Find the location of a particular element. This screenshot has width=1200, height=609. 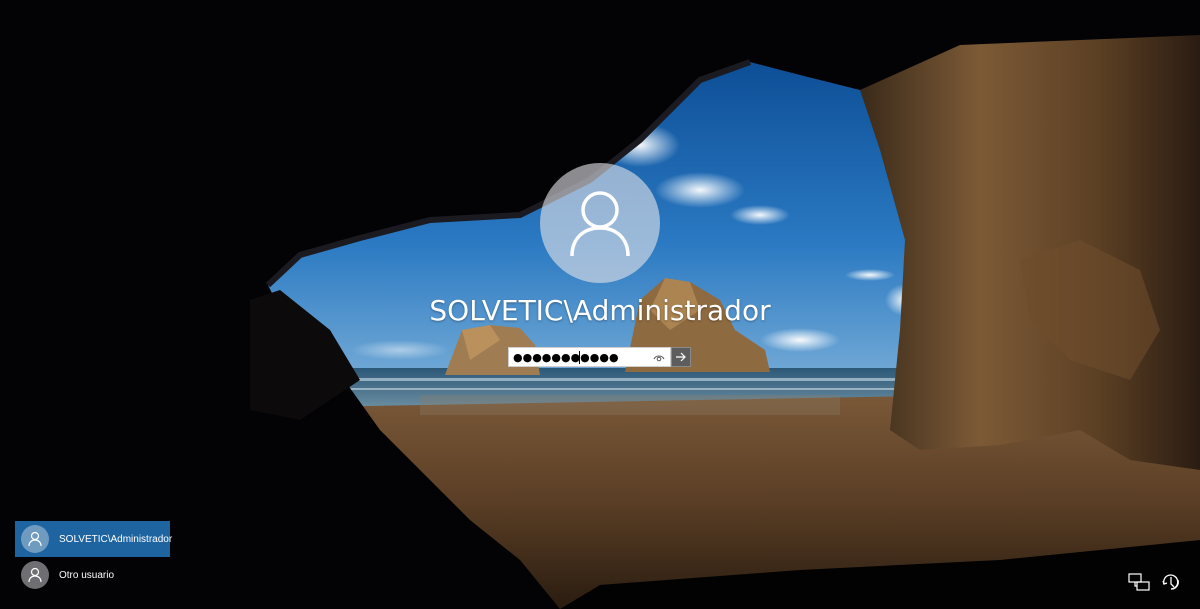

ease-of-access-icon is located at coordinates (1170, 582).